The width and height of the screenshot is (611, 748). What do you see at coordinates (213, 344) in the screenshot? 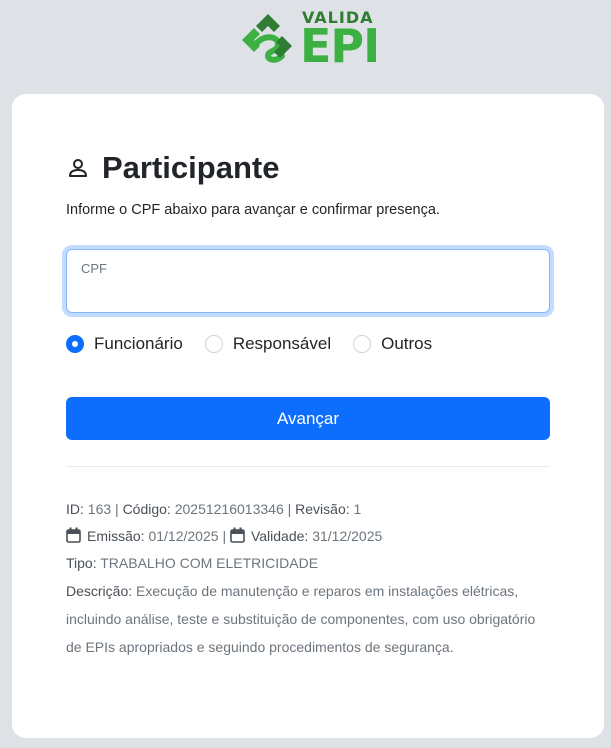
I see `radio-button-responsavel` at bounding box center [213, 344].